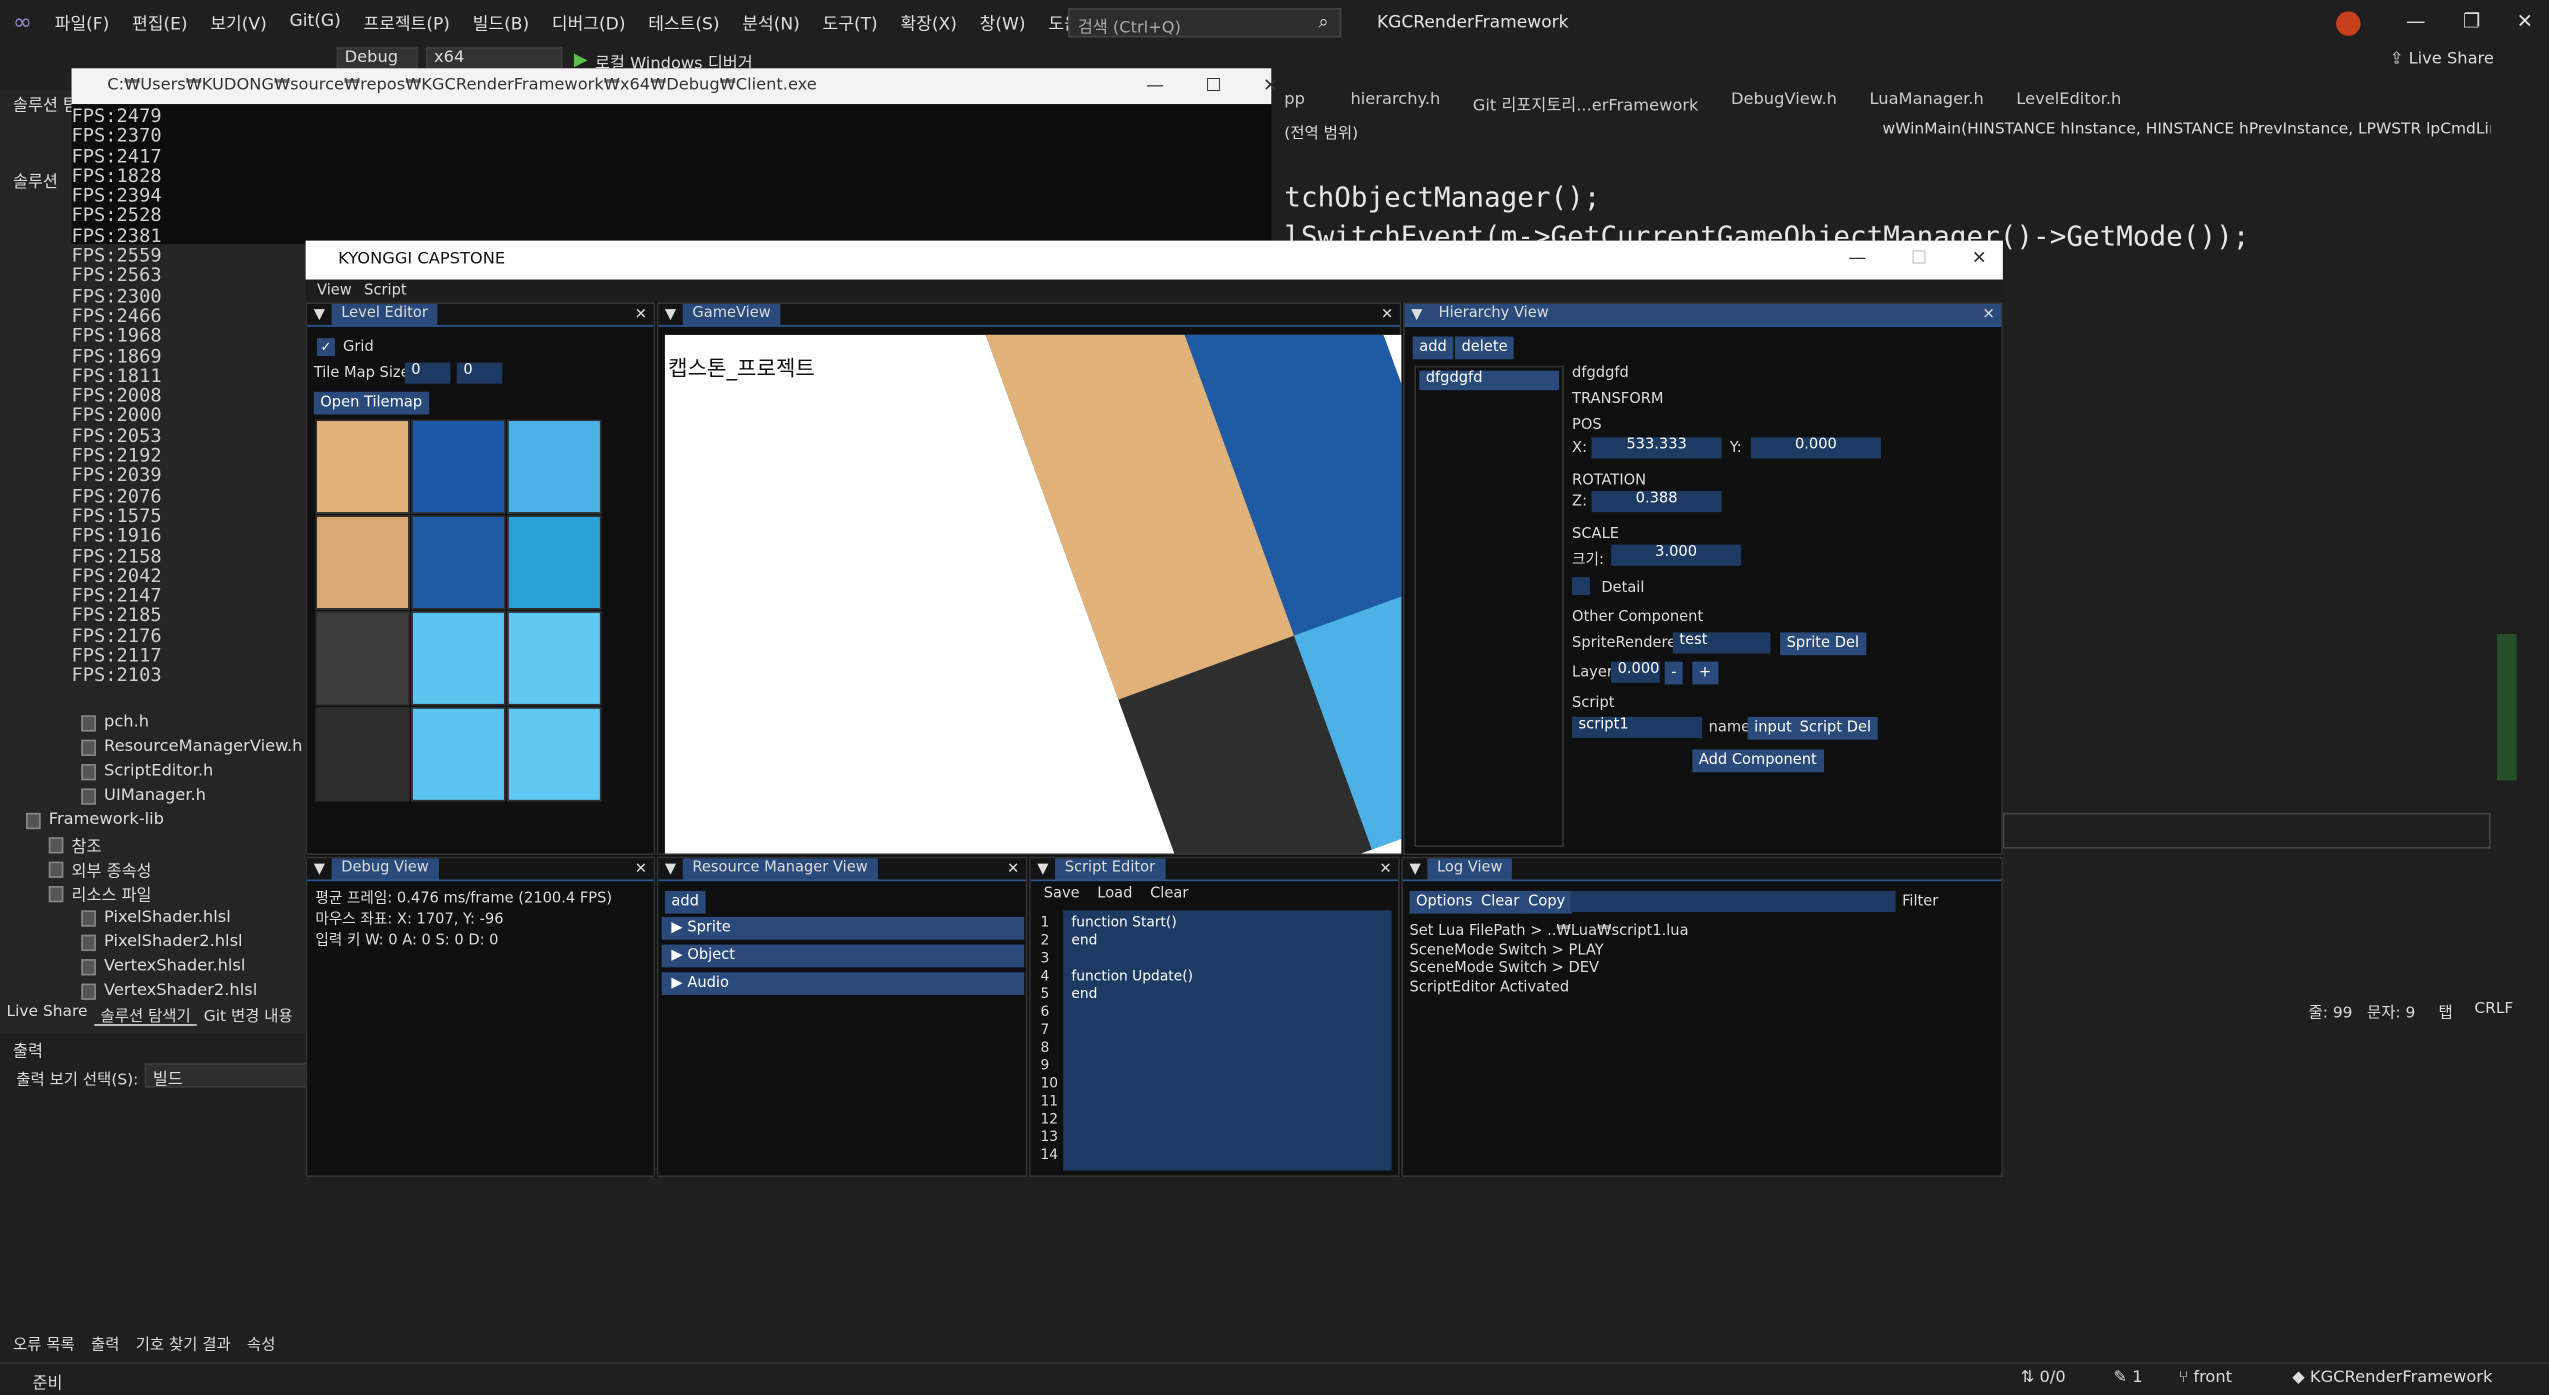 The image size is (2549, 1395). I want to click on script-clear-button: Clear, so click(1169, 894).